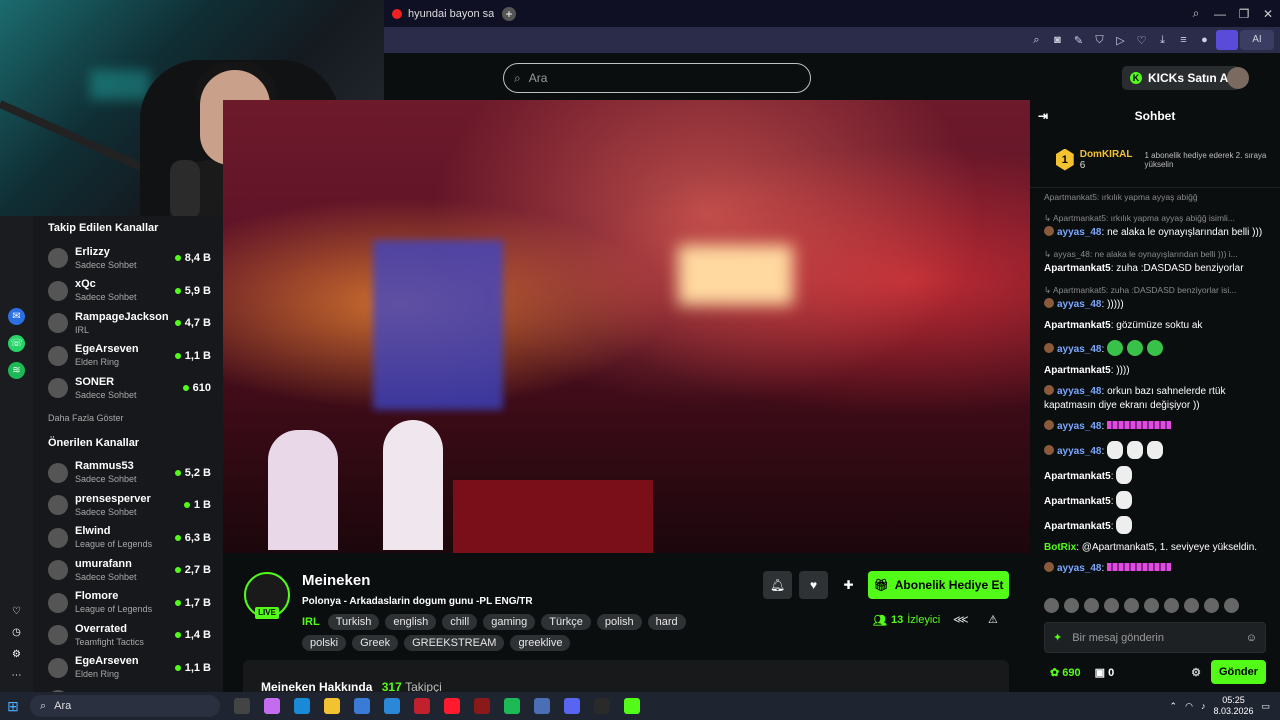 This screenshot has height=720, width=1280. I want to click on edit-icon: ✎, so click(1078, 40).